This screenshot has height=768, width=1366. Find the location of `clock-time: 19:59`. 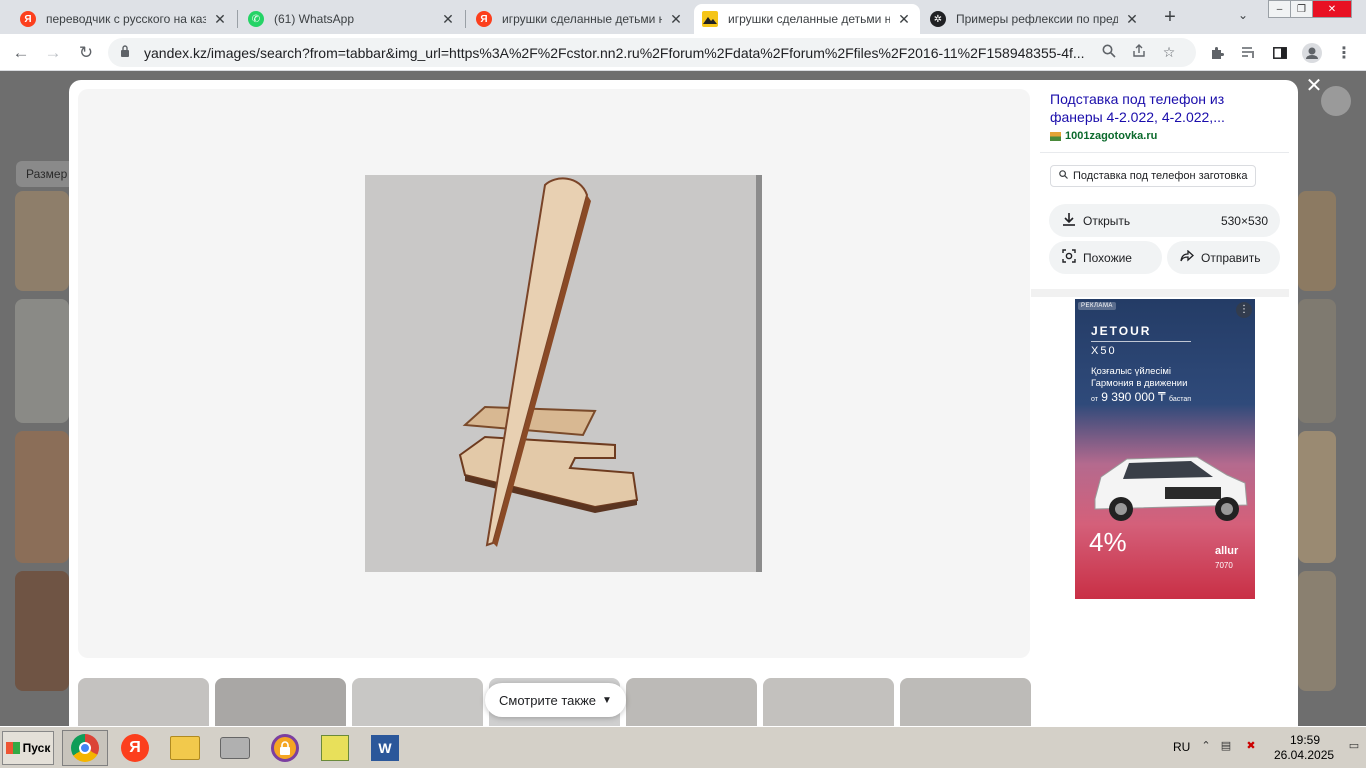

clock-time: 19:59 is located at coordinates (1305, 740).